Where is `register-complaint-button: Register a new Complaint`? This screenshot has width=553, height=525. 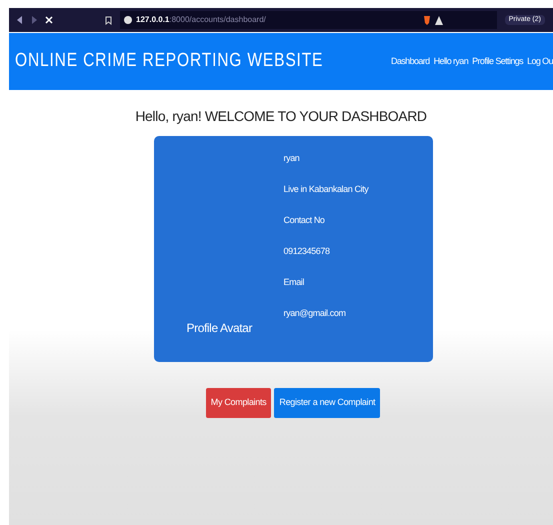
register-complaint-button: Register a new Complaint is located at coordinates (327, 403).